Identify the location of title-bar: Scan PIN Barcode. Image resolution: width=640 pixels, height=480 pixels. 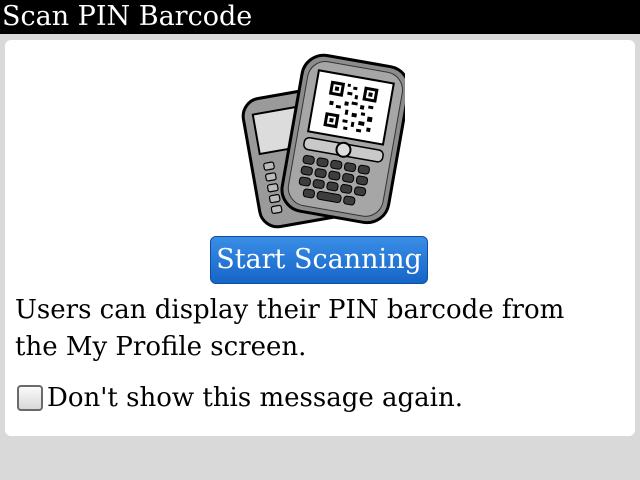
(320, 17).